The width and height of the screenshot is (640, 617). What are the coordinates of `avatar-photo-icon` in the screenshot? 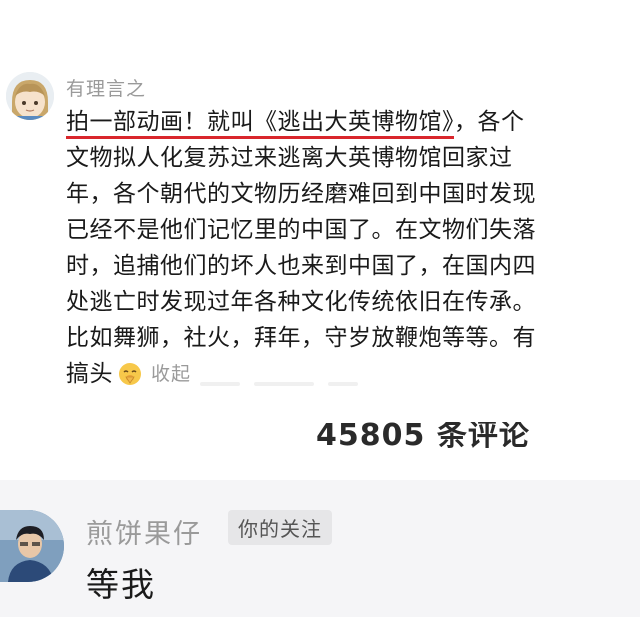 It's located at (32, 546).